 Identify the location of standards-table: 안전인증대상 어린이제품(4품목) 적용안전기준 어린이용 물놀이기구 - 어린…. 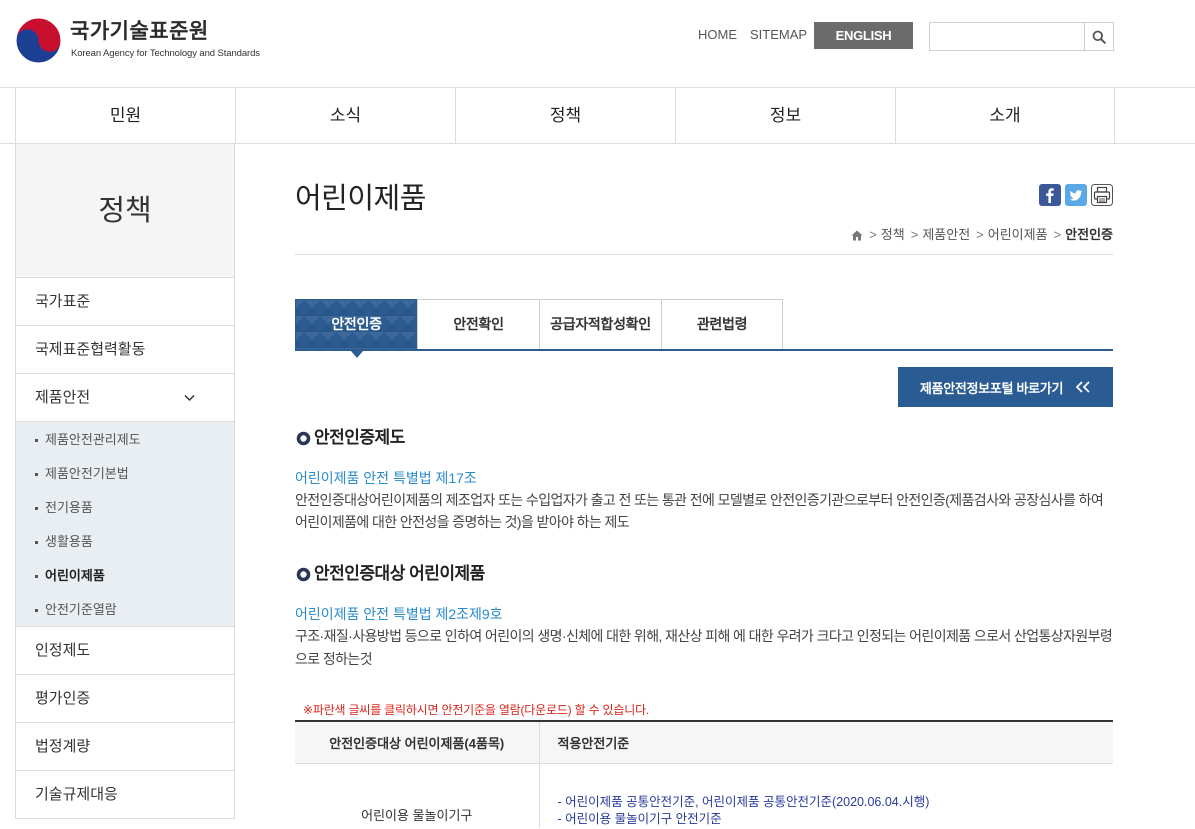
(704, 774).